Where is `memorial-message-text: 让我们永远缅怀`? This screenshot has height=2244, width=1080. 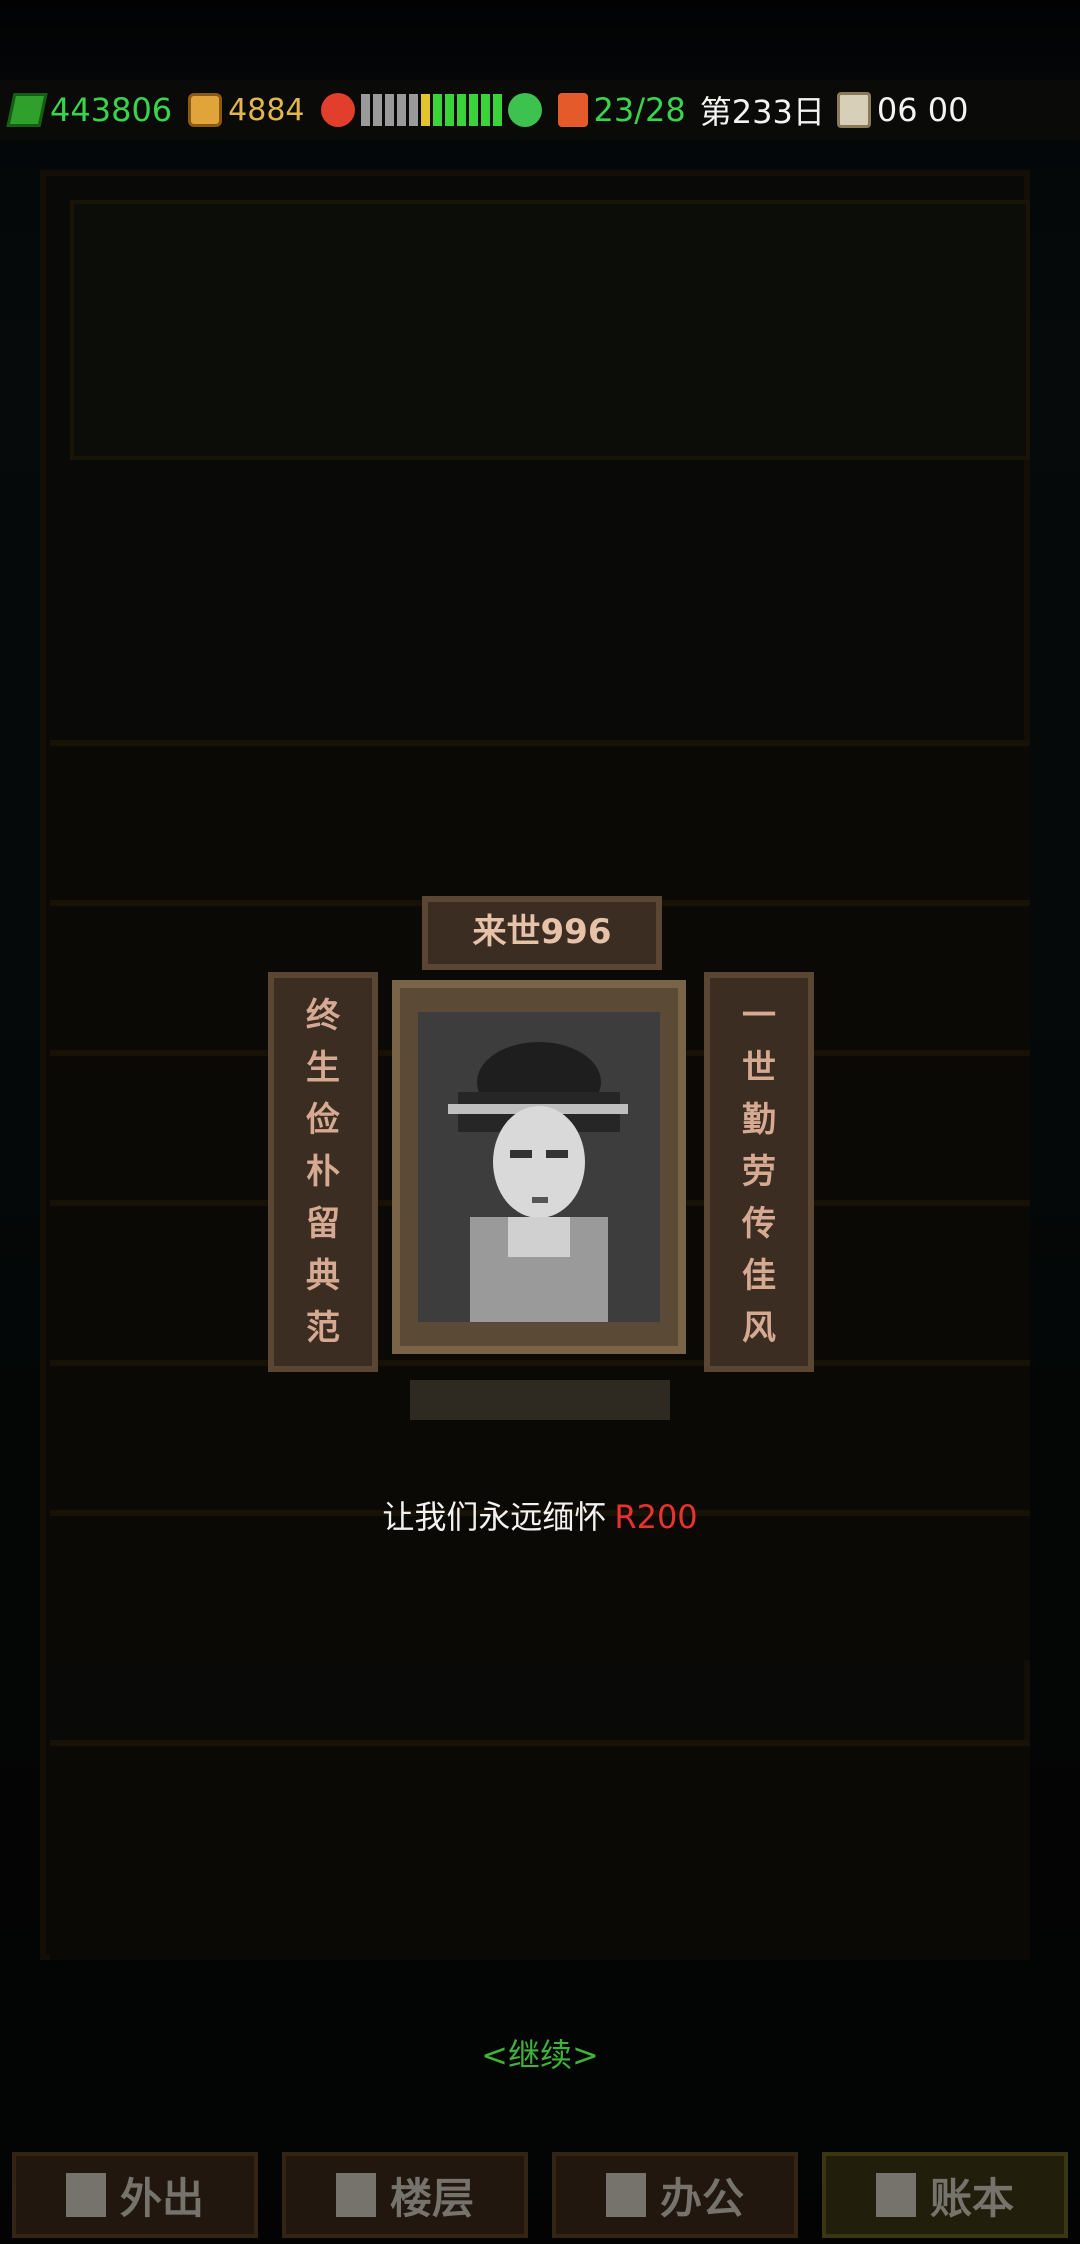
memorial-message-text: 让我们永远缅怀 is located at coordinates (494, 1517).